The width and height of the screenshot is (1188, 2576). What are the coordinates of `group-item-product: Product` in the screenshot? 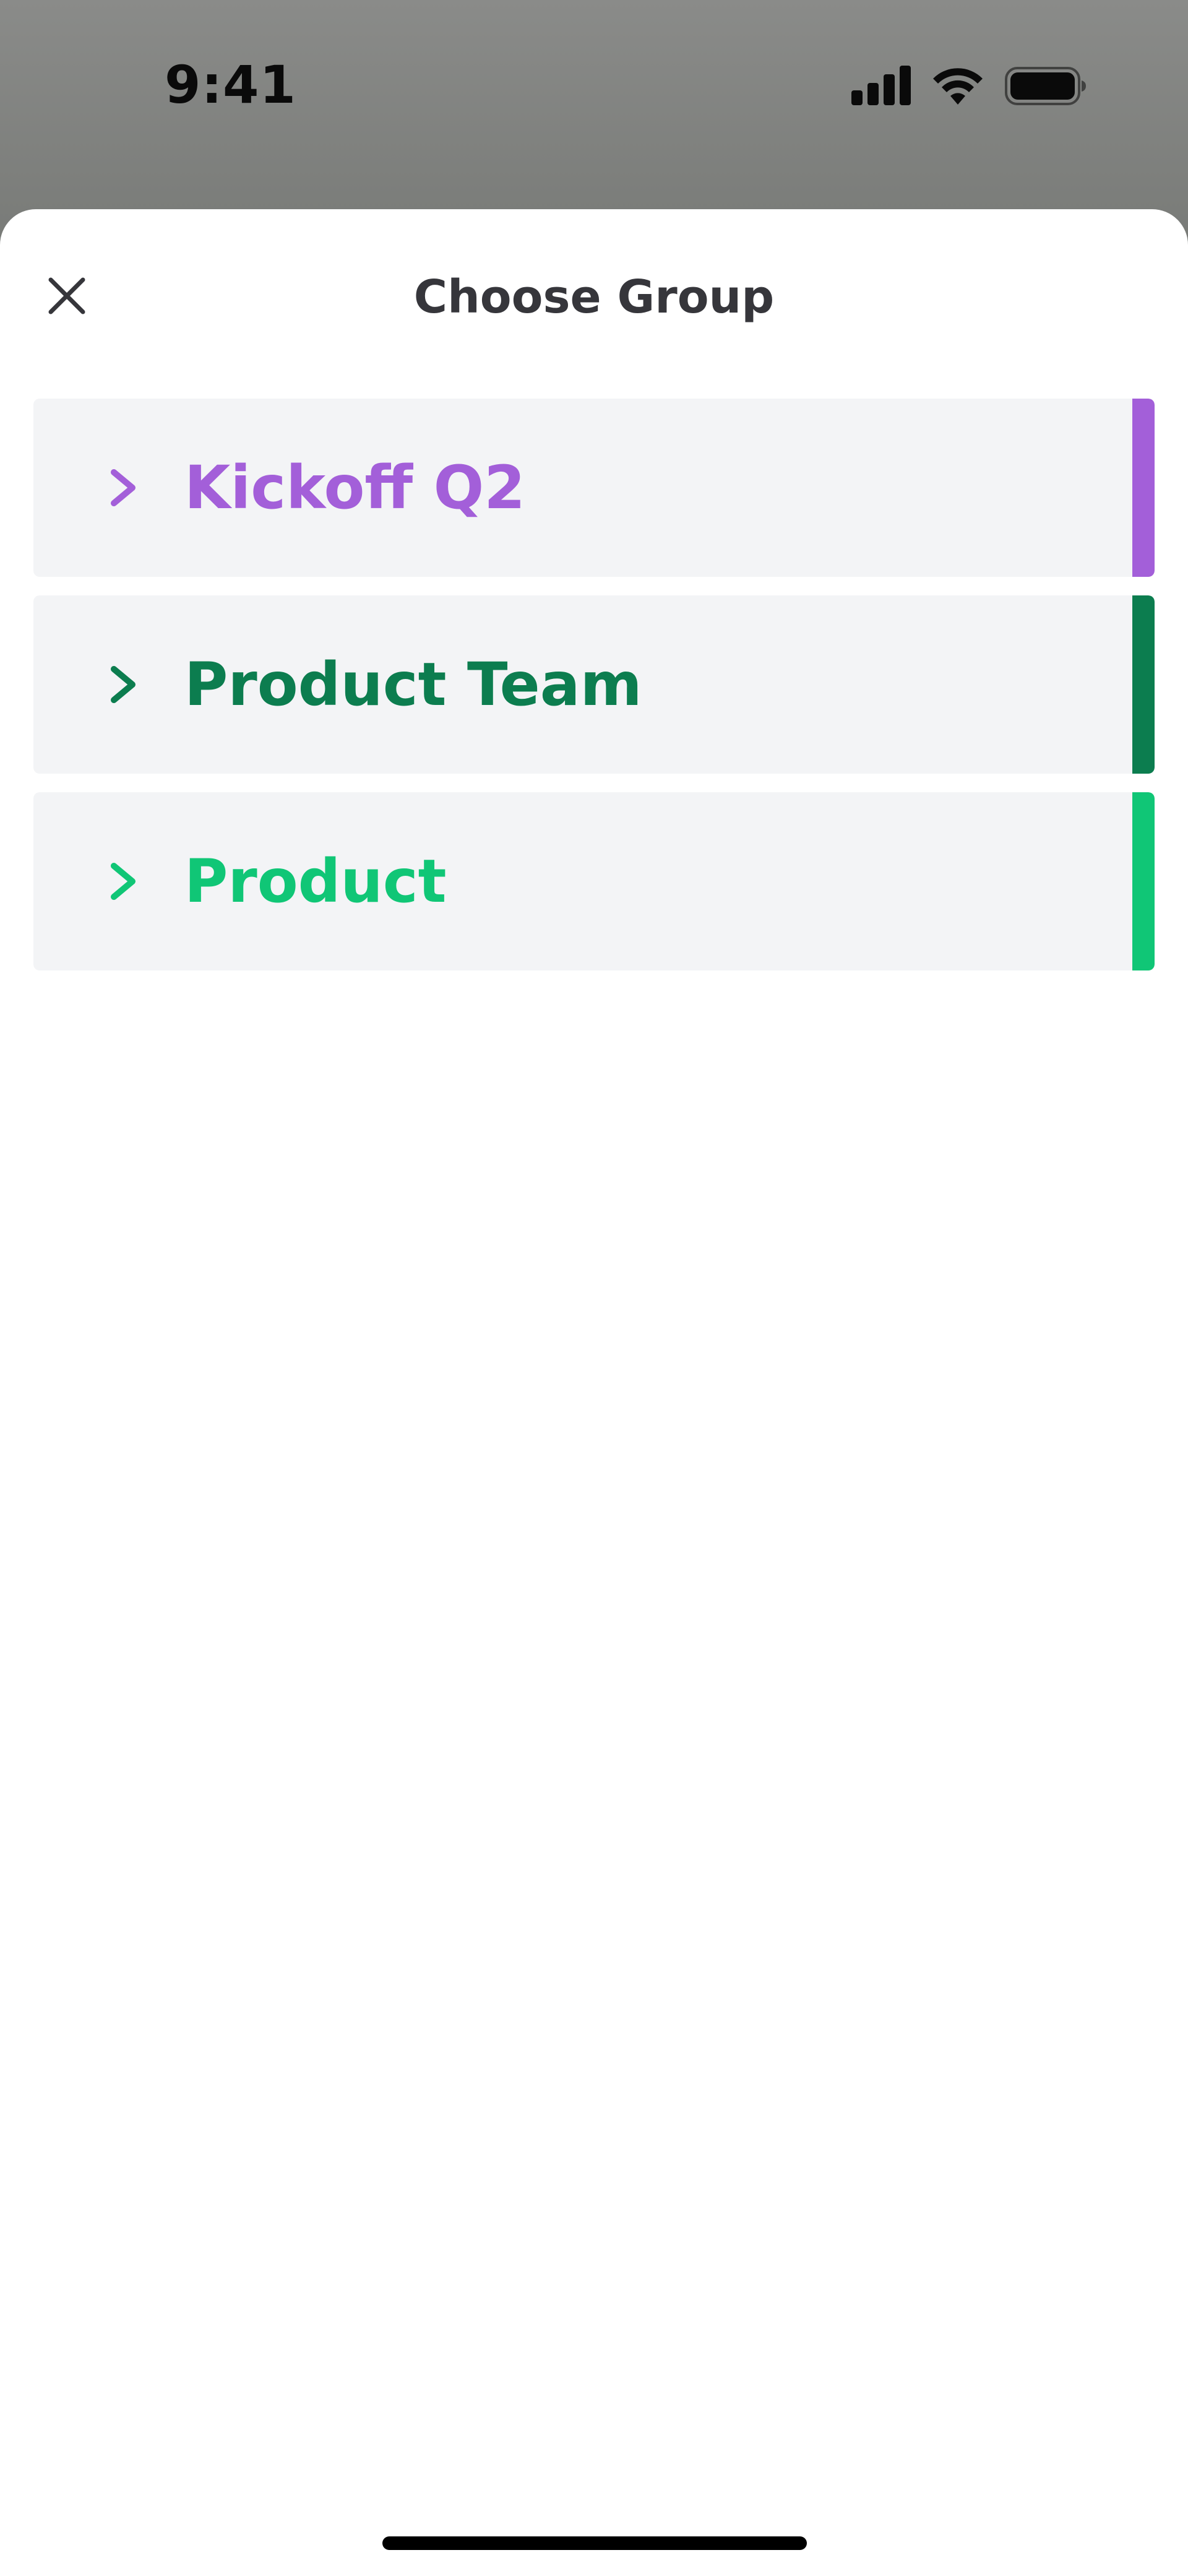 It's located at (594, 881).